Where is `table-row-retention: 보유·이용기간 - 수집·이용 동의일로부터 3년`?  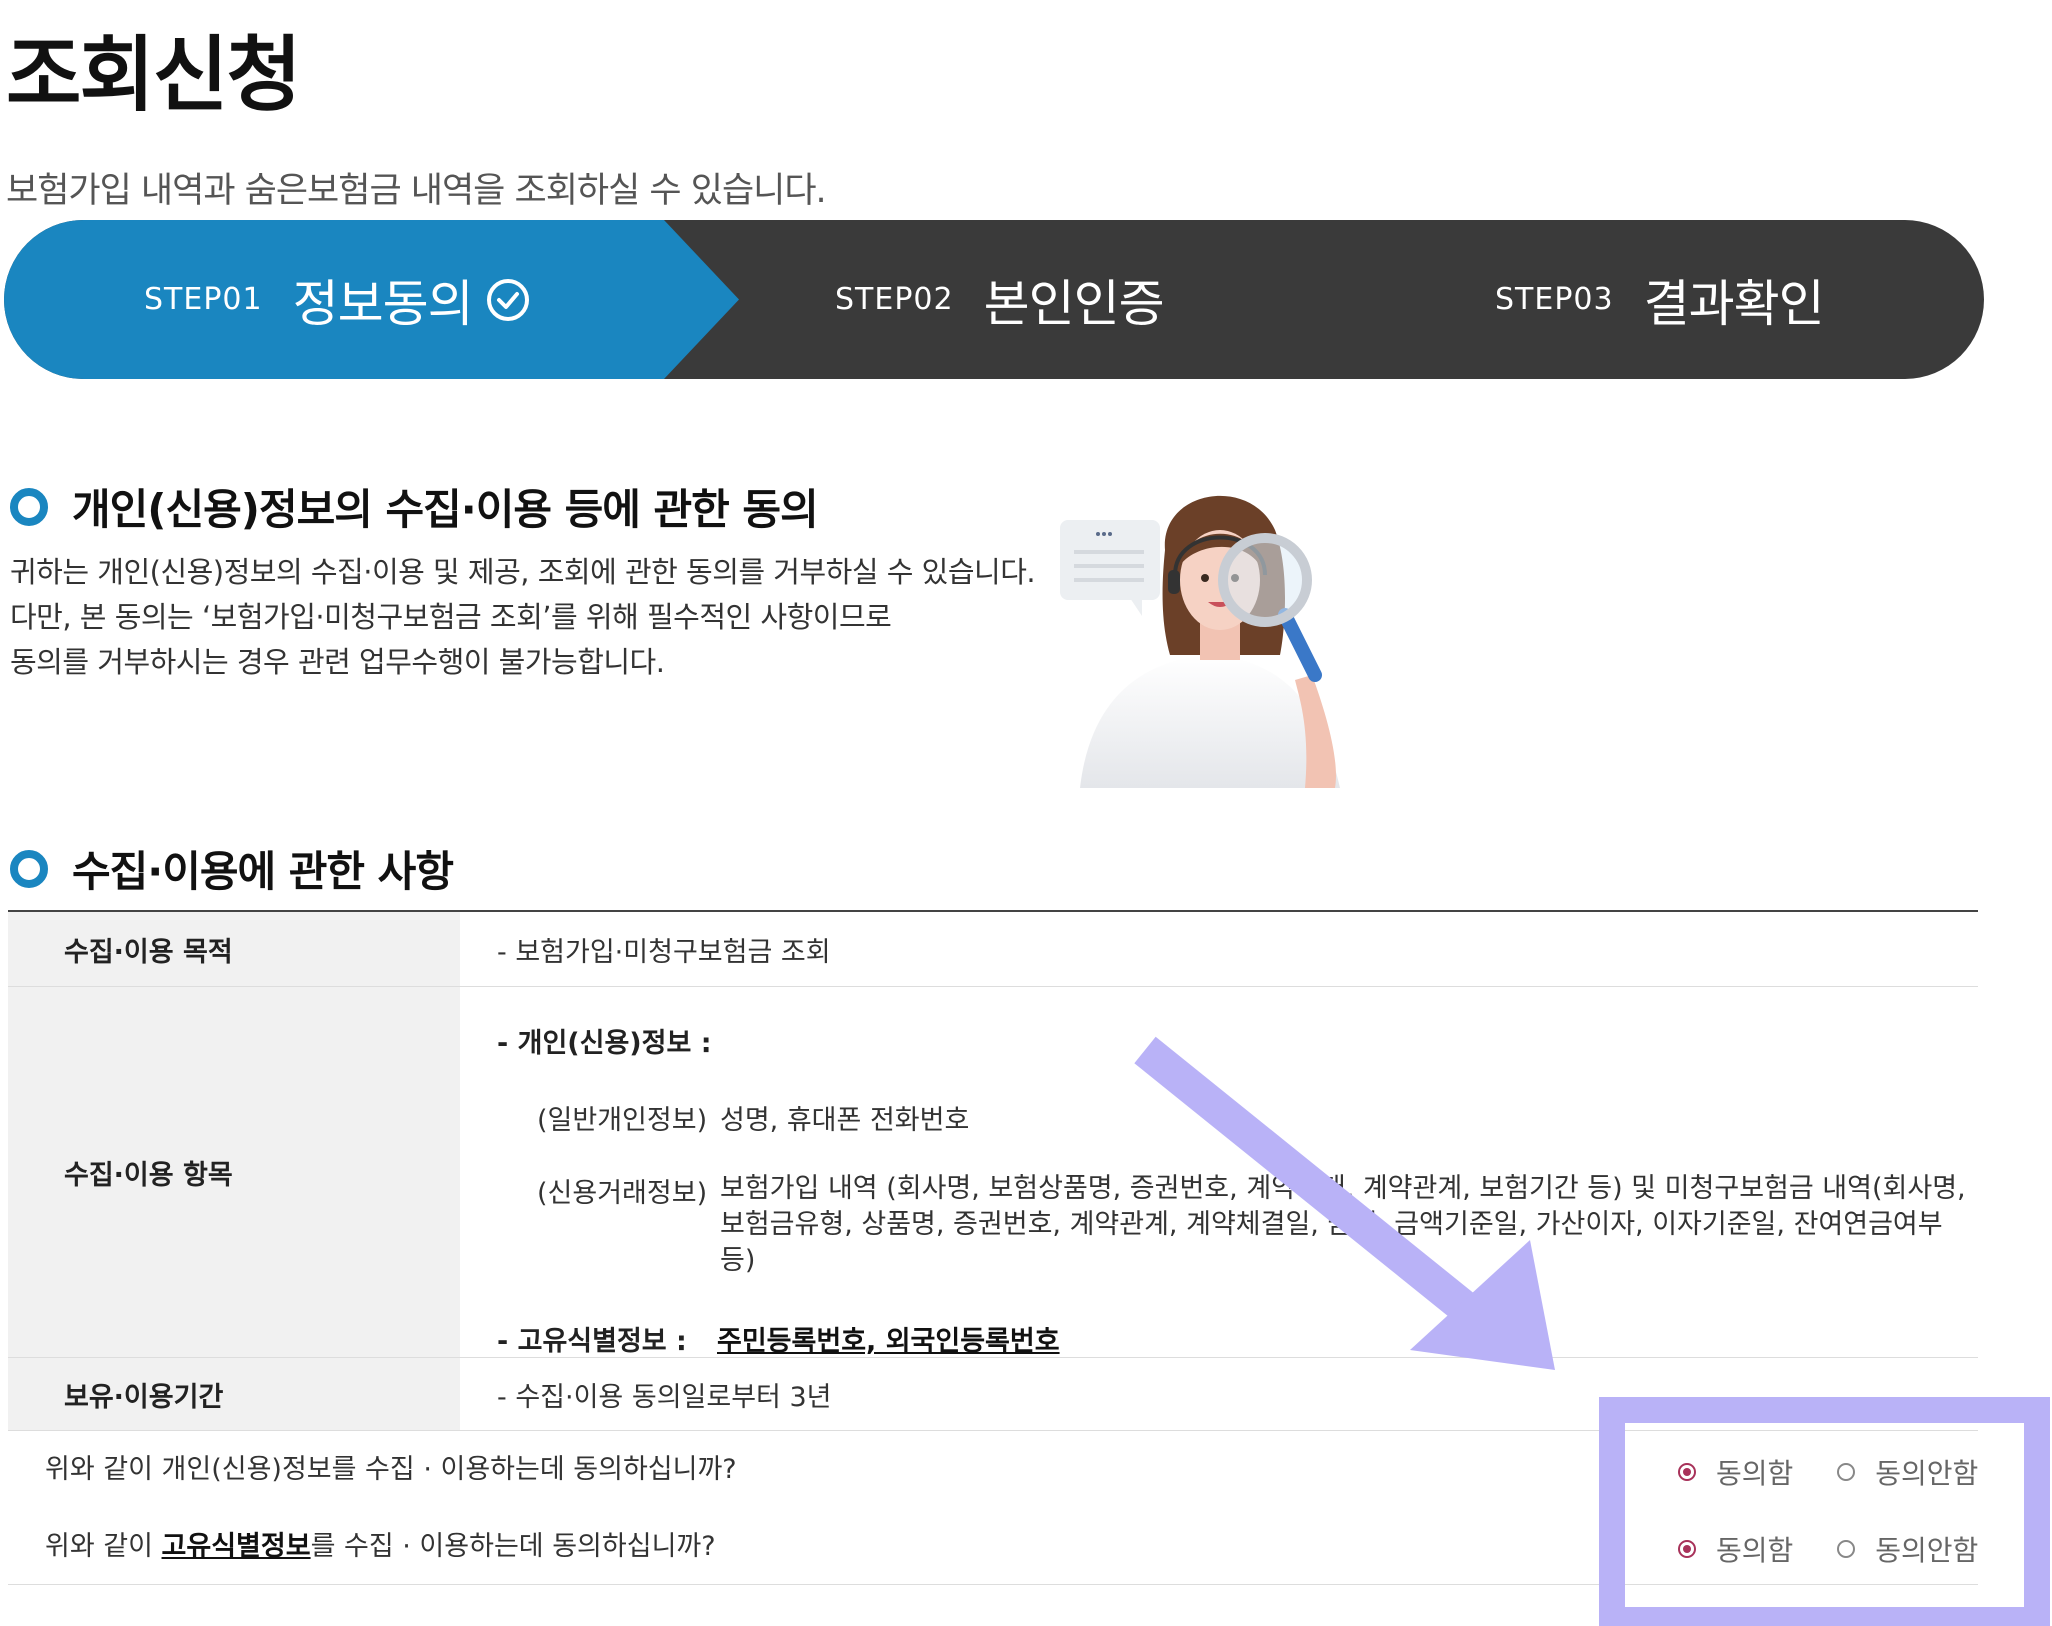 table-row-retention: 보유·이용기간 - 수집·이용 동의일로부터 3년 is located at coordinates (993, 1394).